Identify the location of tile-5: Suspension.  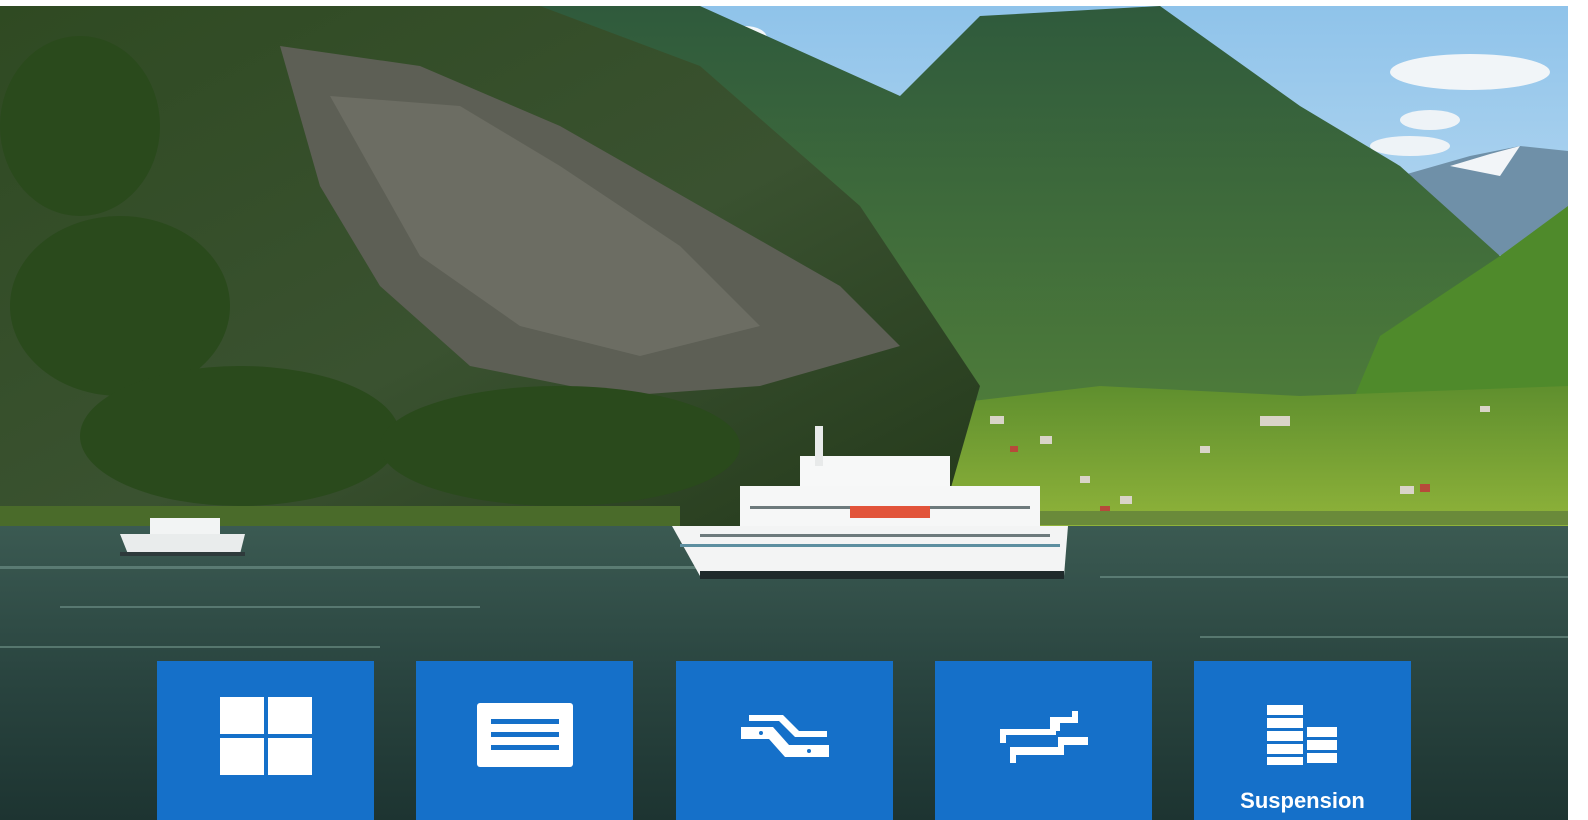
(1302, 740).